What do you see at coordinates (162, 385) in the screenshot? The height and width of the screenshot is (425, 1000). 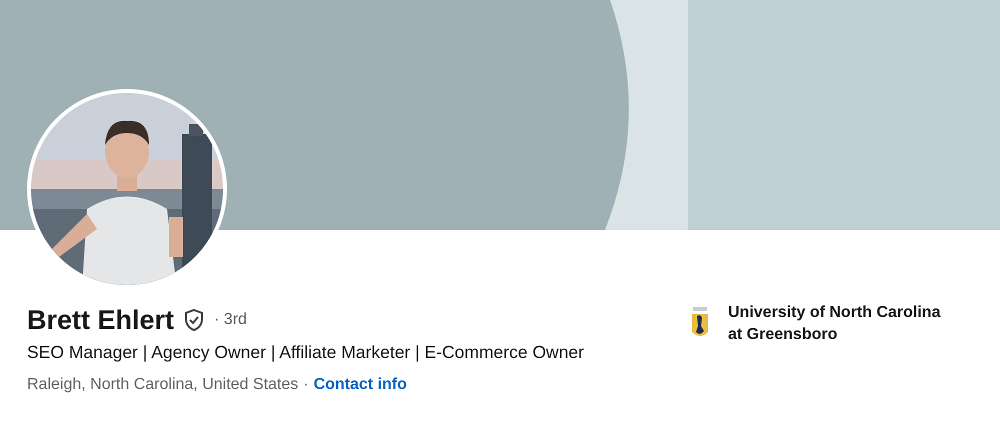 I see `profile-location: Raleigh, North Carolina, United States` at bounding box center [162, 385].